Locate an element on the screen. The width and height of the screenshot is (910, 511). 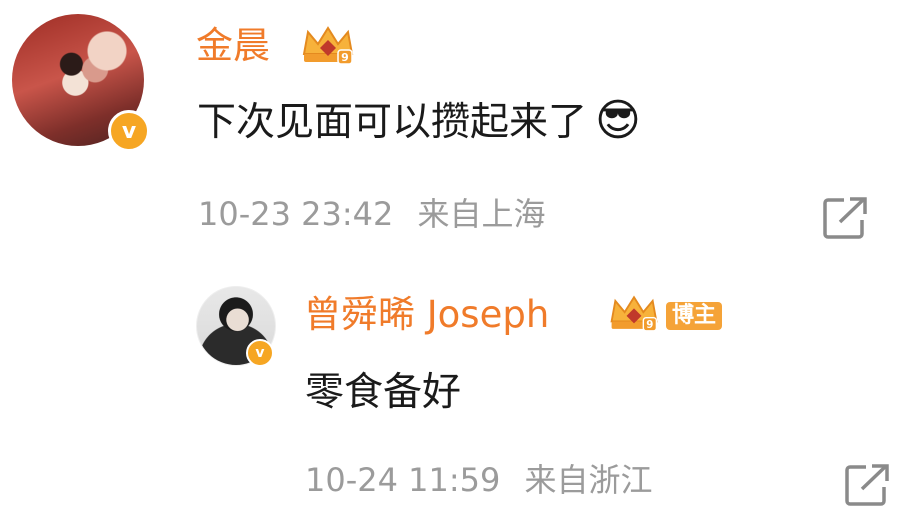
comment-meta: 10-23 23:42 来自上海 is located at coordinates (372, 214).